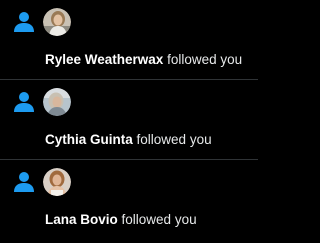 Image resolution: width=320 pixels, height=243 pixels. I want to click on notification-text: Rylee Weatherwax followed you, so click(143, 59).